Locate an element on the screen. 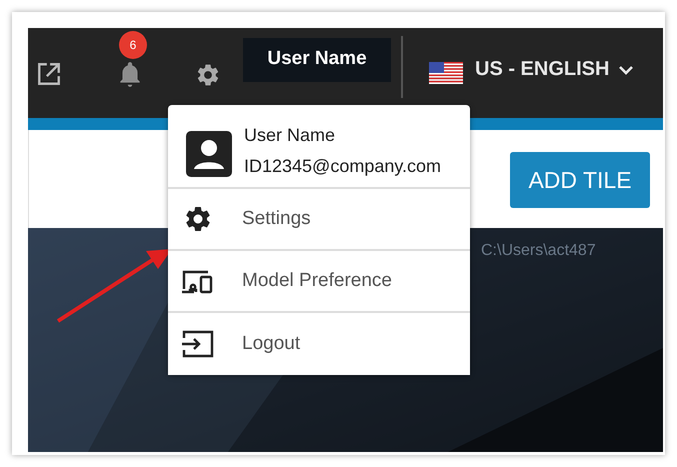  menu-item: Model Preference is located at coordinates (319, 282).